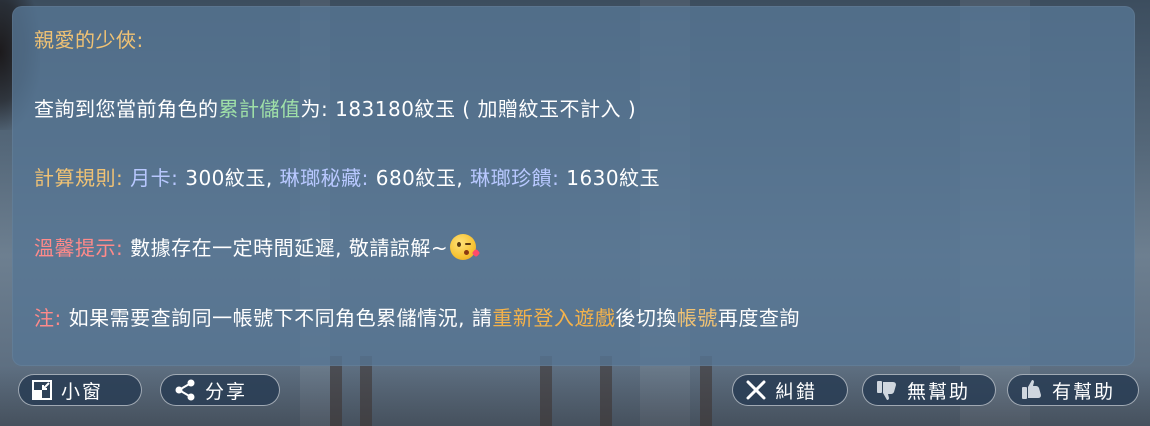  What do you see at coordinates (185, 390) in the screenshot?
I see `share-icon` at bounding box center [185, 390].